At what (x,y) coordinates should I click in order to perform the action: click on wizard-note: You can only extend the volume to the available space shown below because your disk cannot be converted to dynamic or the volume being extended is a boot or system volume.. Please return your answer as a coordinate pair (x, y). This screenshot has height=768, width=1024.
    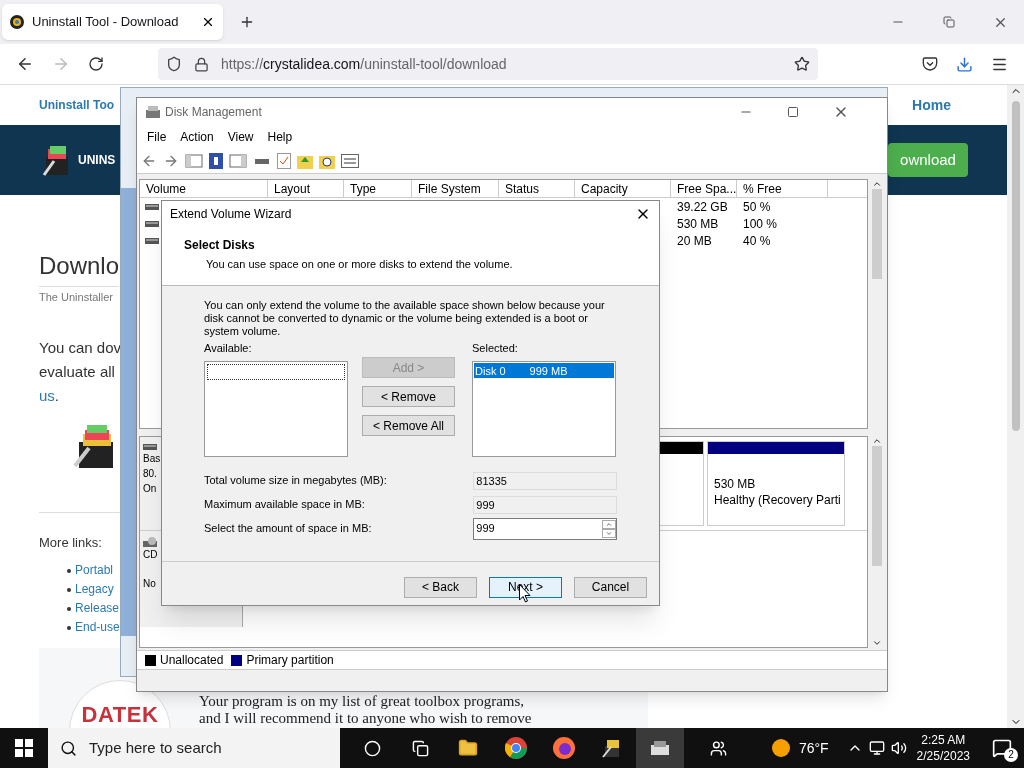
    Looking at the image, I should click on (405, 318).